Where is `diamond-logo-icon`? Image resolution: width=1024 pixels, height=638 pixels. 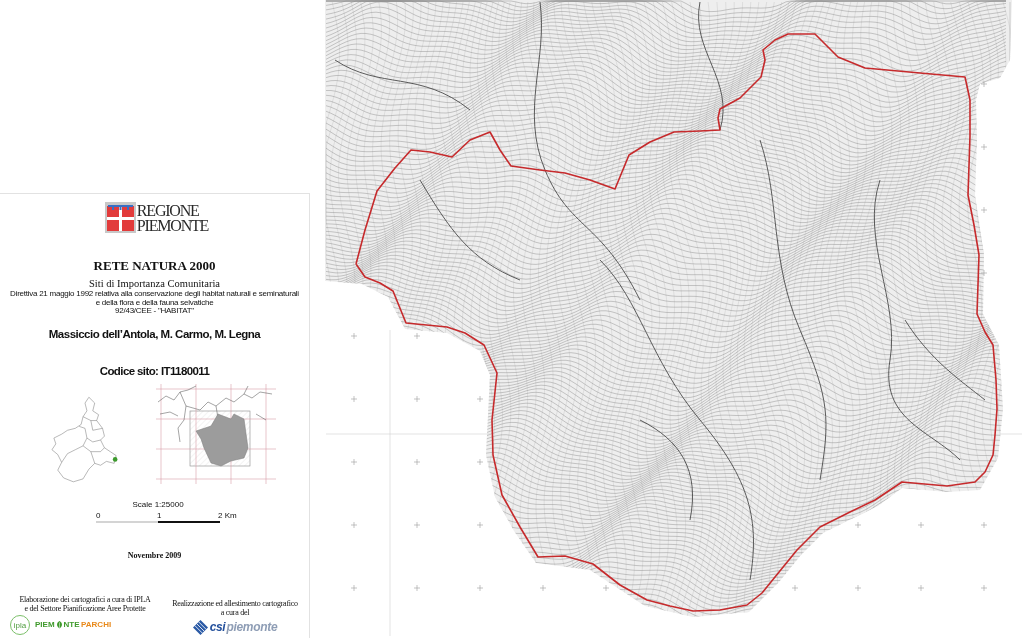
diamond-logo-icon is located at coordinates (200, 627).